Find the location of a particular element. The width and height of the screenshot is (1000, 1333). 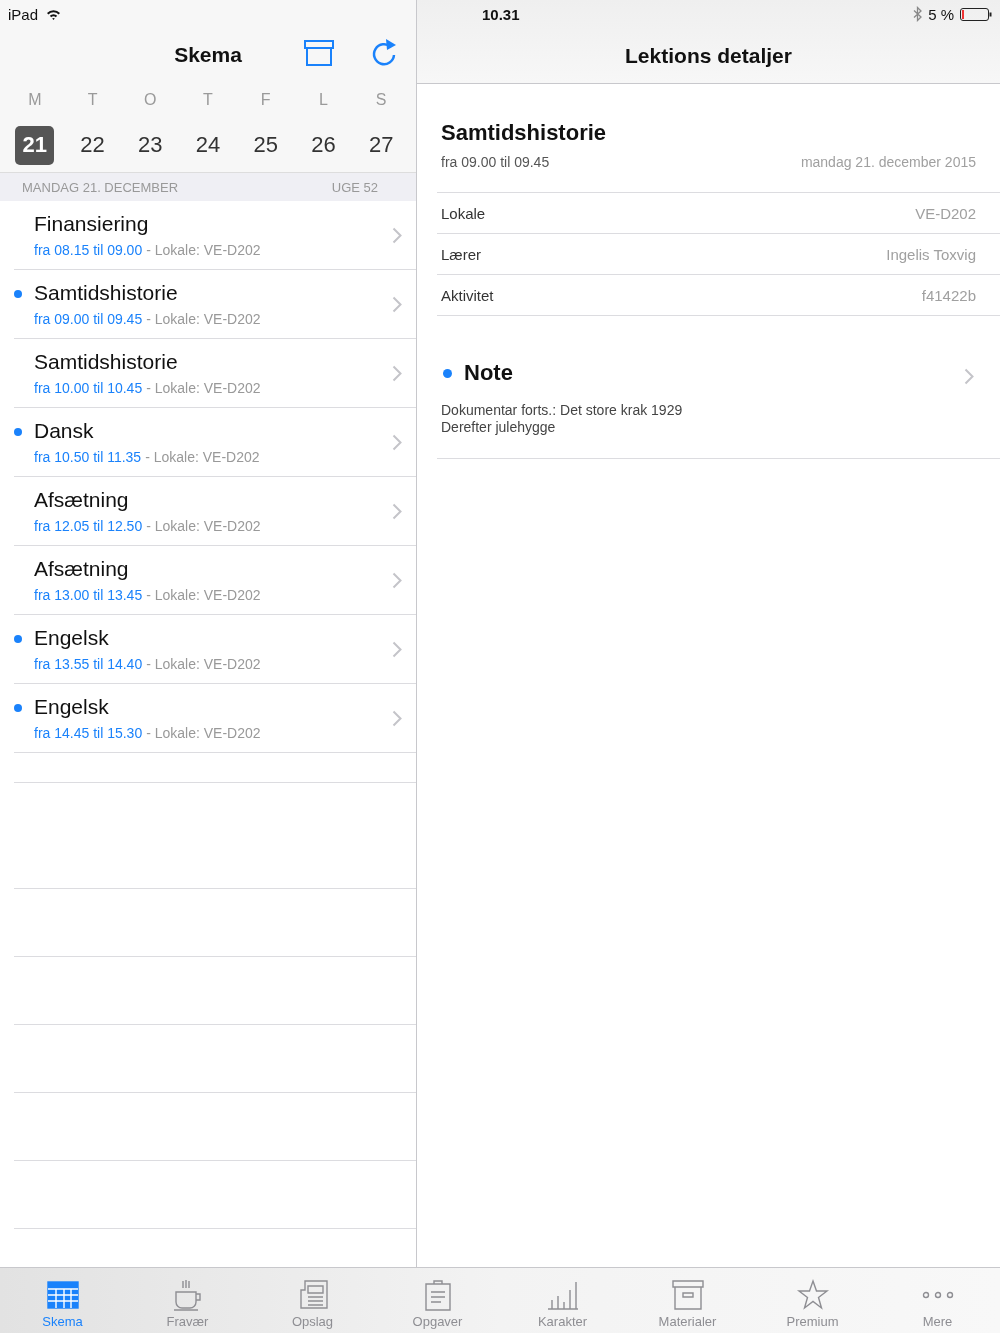

lesson-time: fra 10.00 til 10.45 is located at coordinates (88, 388).